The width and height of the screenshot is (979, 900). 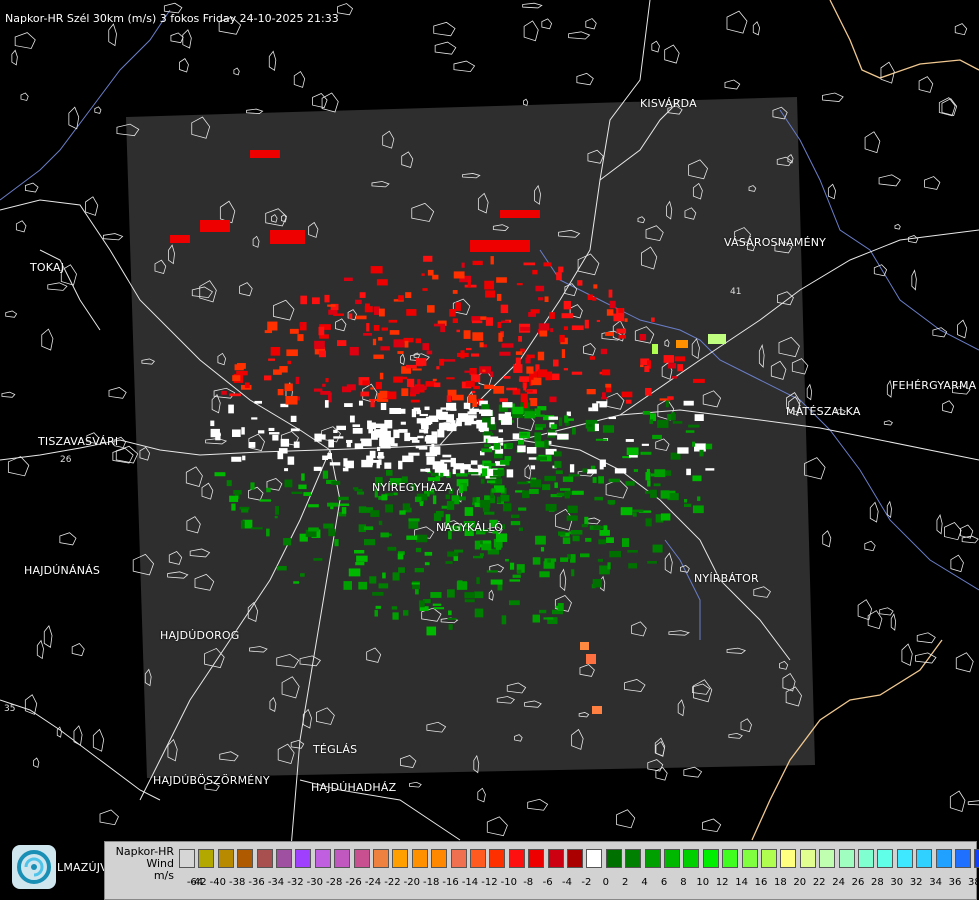 I want to click on legend-tick: -34, so click(x=276, y=882).